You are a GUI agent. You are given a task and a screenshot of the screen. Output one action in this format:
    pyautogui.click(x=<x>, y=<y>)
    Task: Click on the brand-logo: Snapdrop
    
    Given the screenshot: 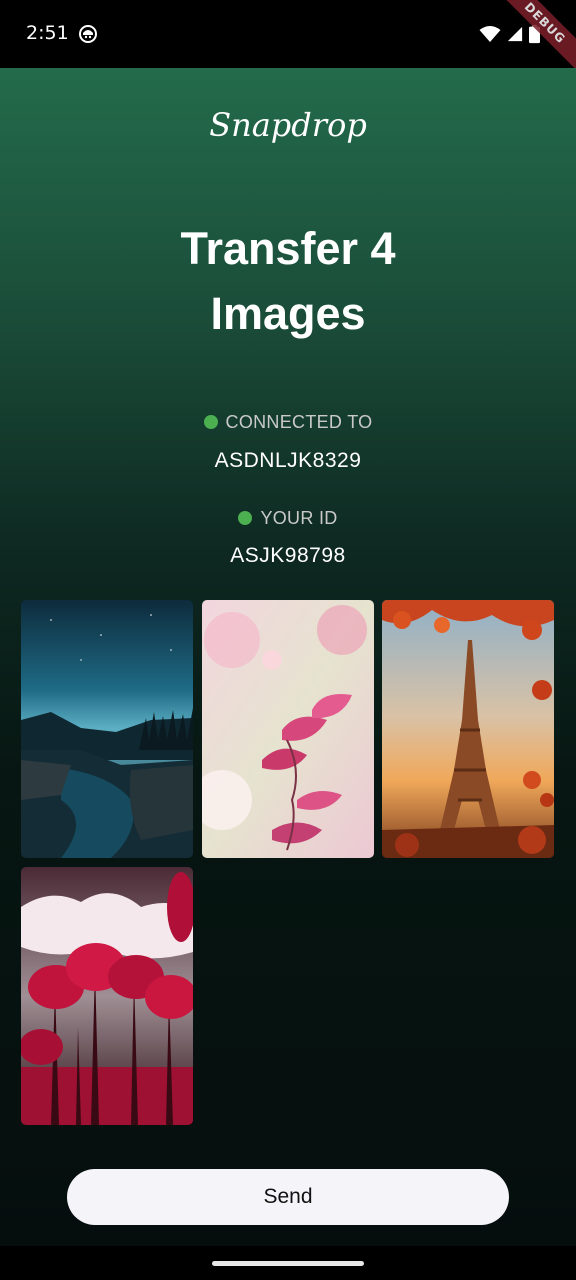 What is the action you would take?
    pyautogui.click(x=288, y=125)
    